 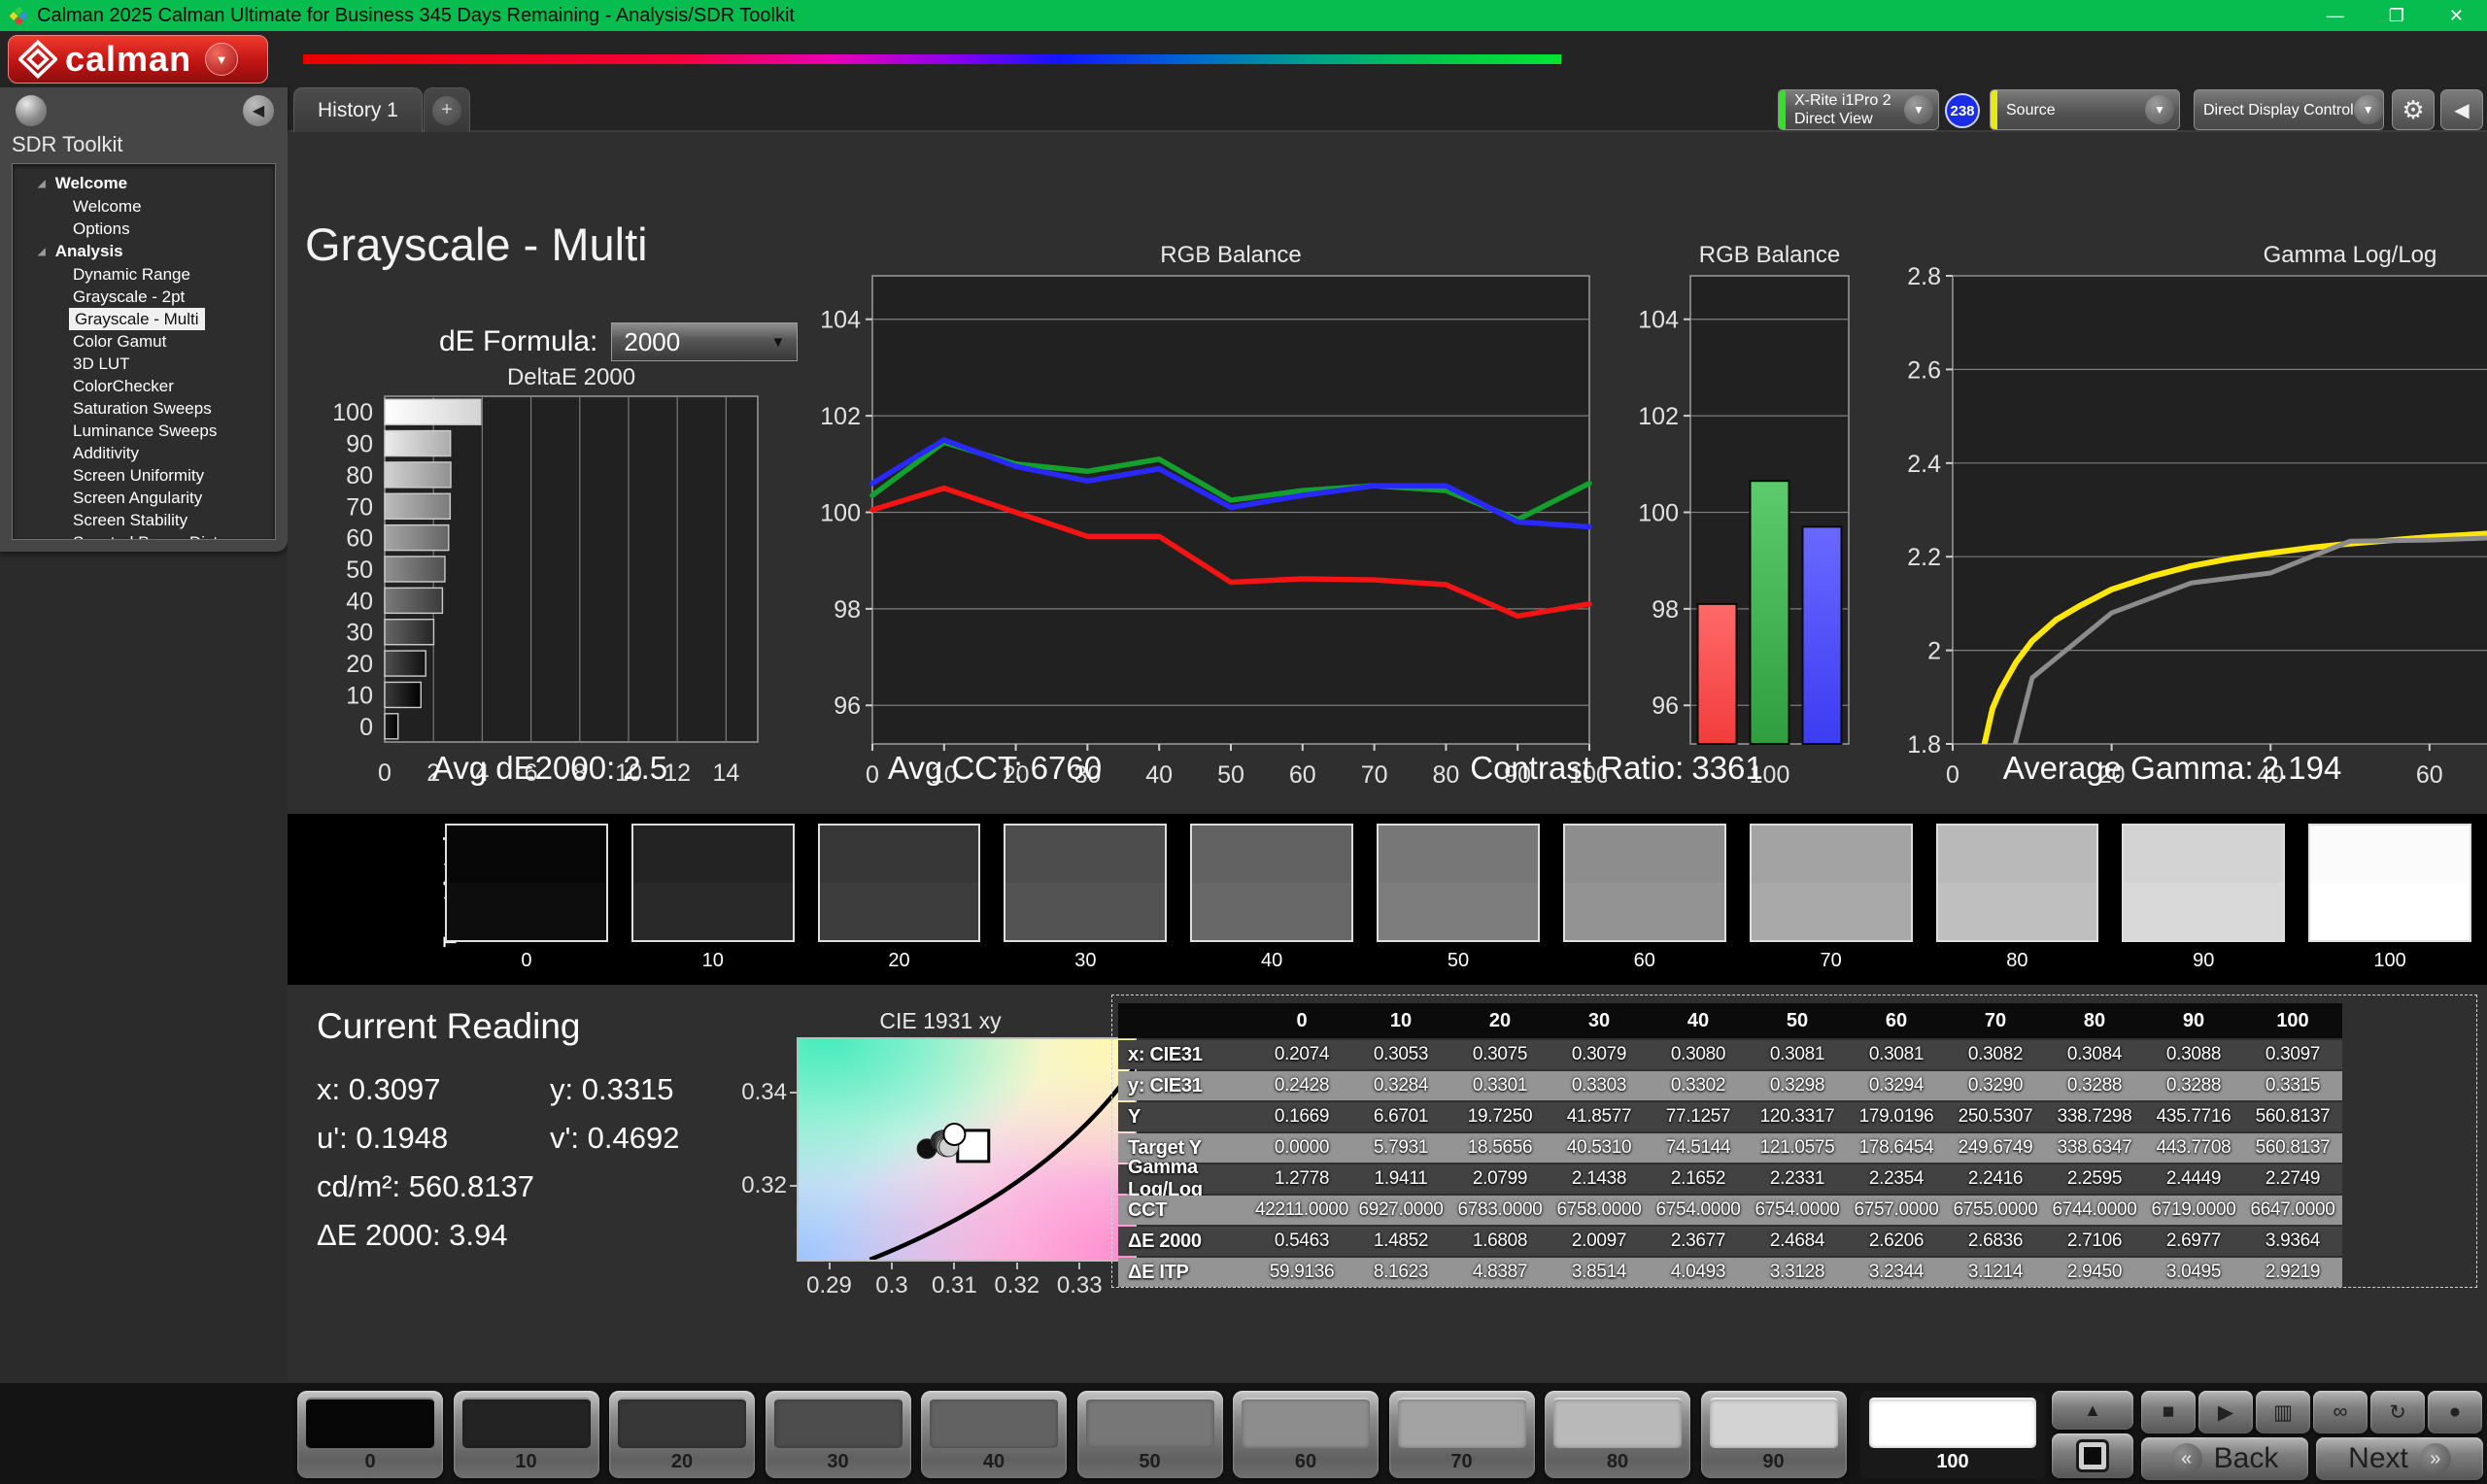 What do you see at coordinates (174, 520) in the screenshot?
I see `sidebar-item-screen-stability: Screen Stability` at bounding box center [174, 520].